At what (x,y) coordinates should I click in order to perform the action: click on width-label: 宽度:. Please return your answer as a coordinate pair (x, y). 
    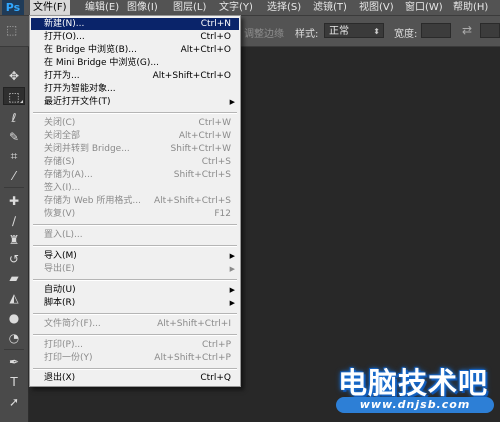
    Looking at the image, I should click on (406, 34).